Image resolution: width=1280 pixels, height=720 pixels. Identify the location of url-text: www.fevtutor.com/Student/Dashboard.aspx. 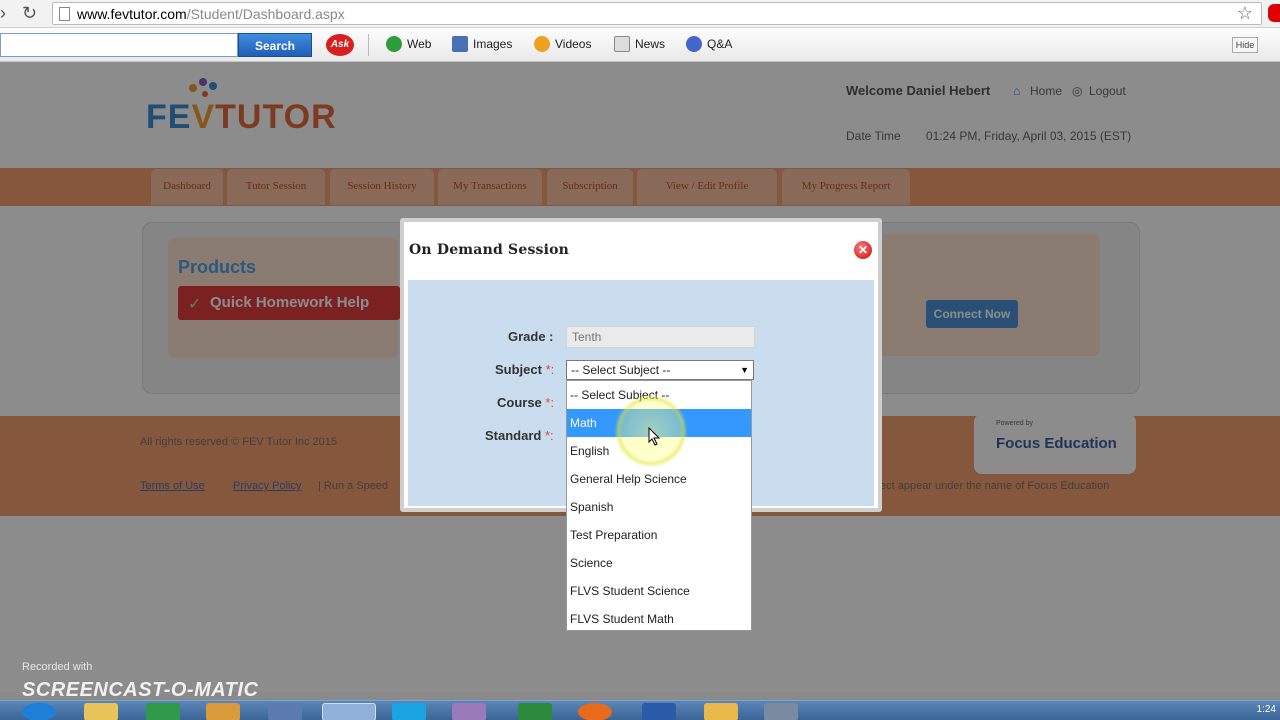
(211, 14).